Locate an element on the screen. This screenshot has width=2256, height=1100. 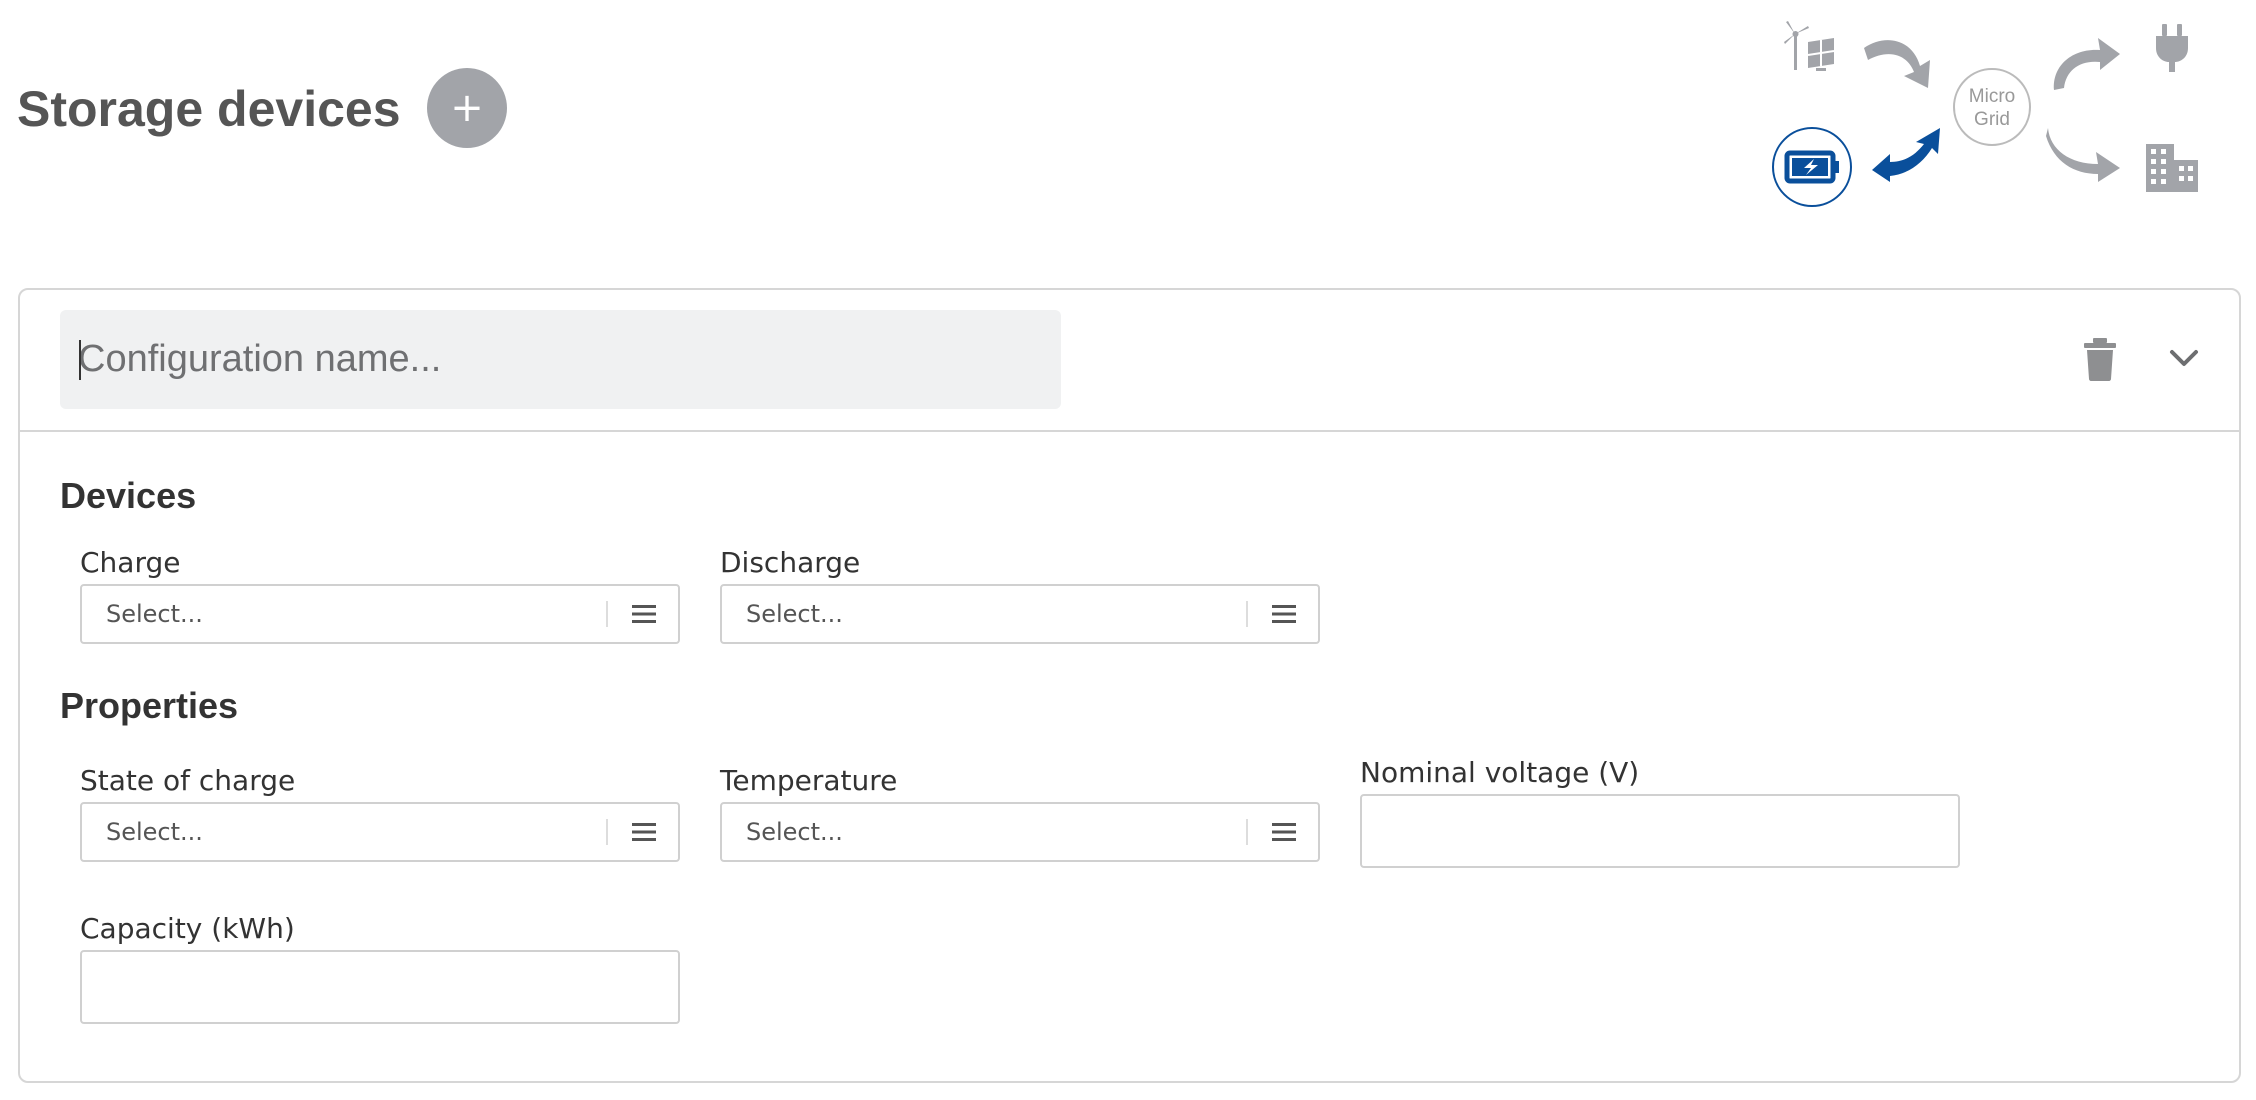
temperature-label: Temperature is located at coordinates (809, 780).